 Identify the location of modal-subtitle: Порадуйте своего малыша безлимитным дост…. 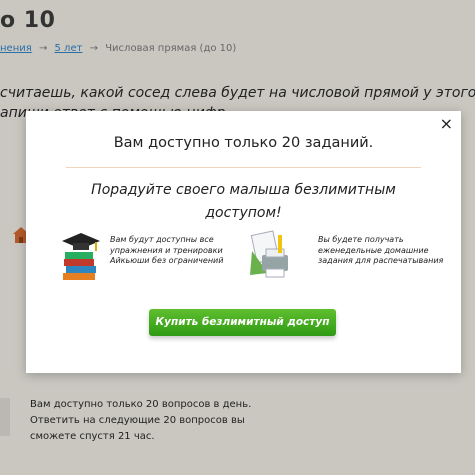
(243, 201).